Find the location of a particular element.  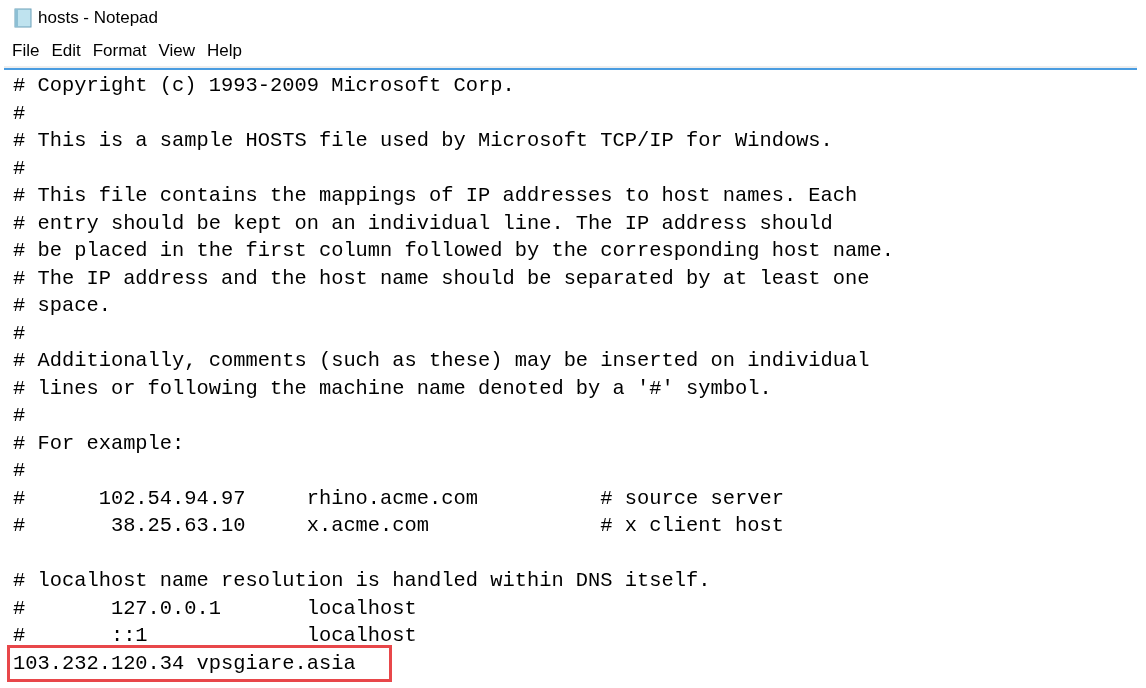

text-line: # For example: is located at coordinates (99, 443).